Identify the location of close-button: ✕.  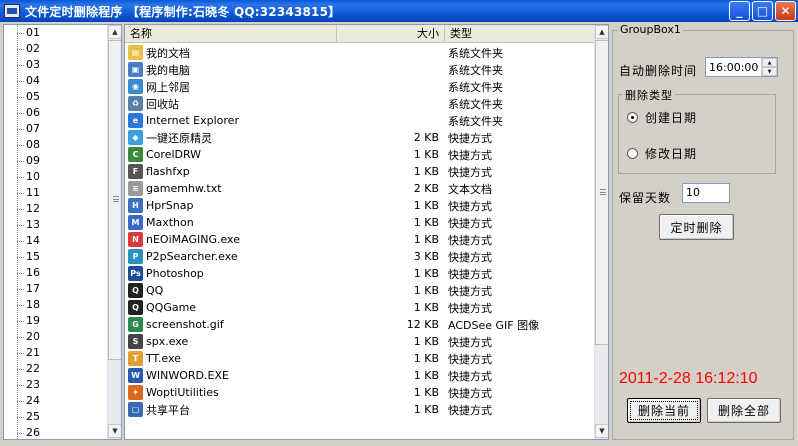
(785, 11).